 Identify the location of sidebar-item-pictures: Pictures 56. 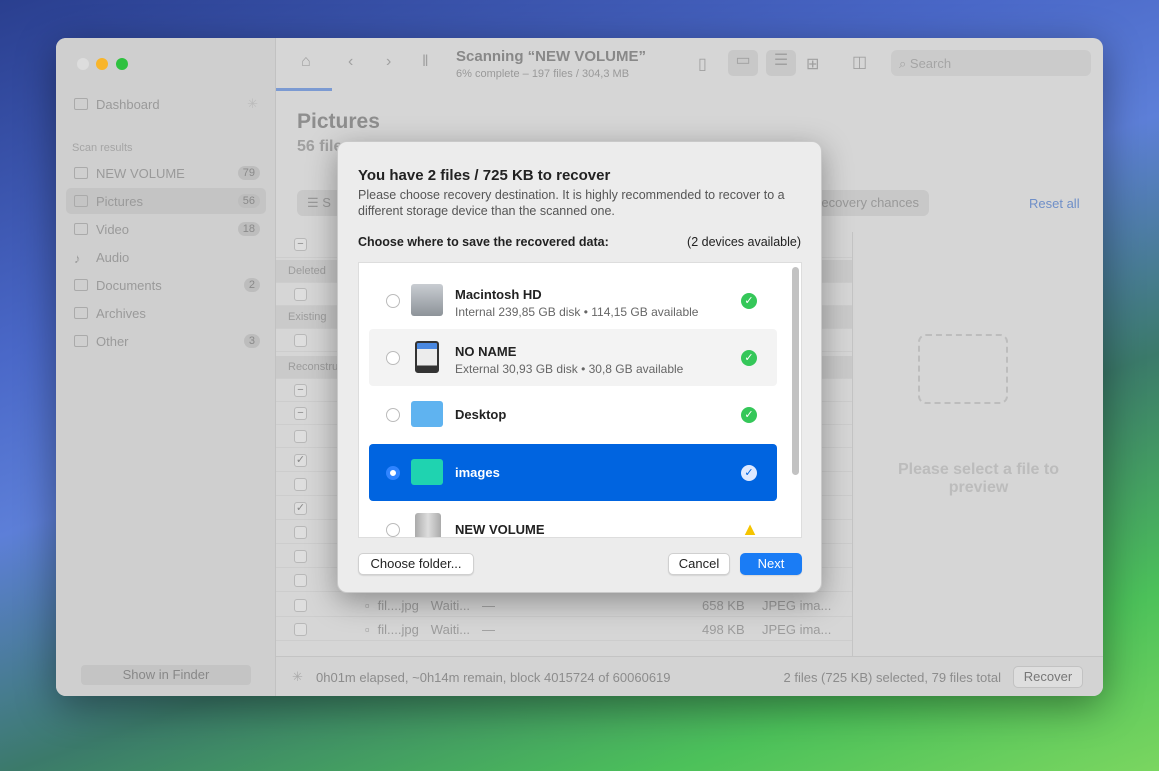
(166, 201).